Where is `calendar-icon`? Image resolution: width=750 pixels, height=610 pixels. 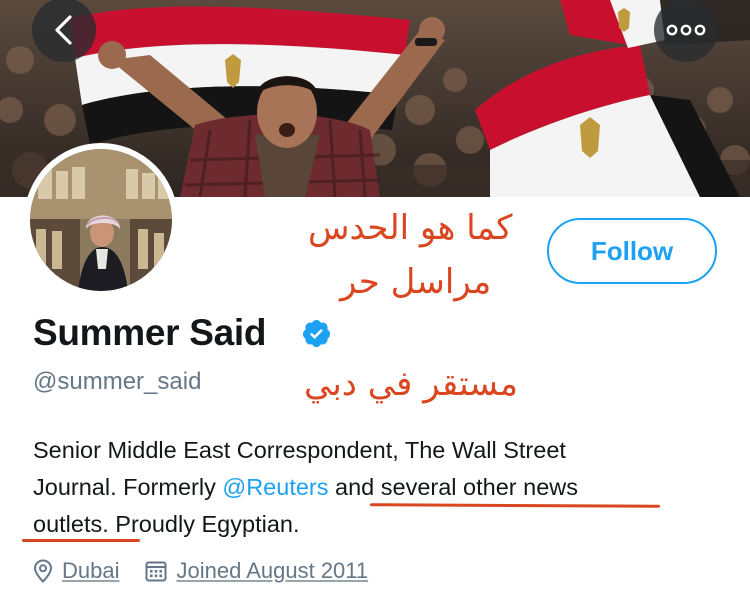 calendar-icon is located at coordinates (156, 571).